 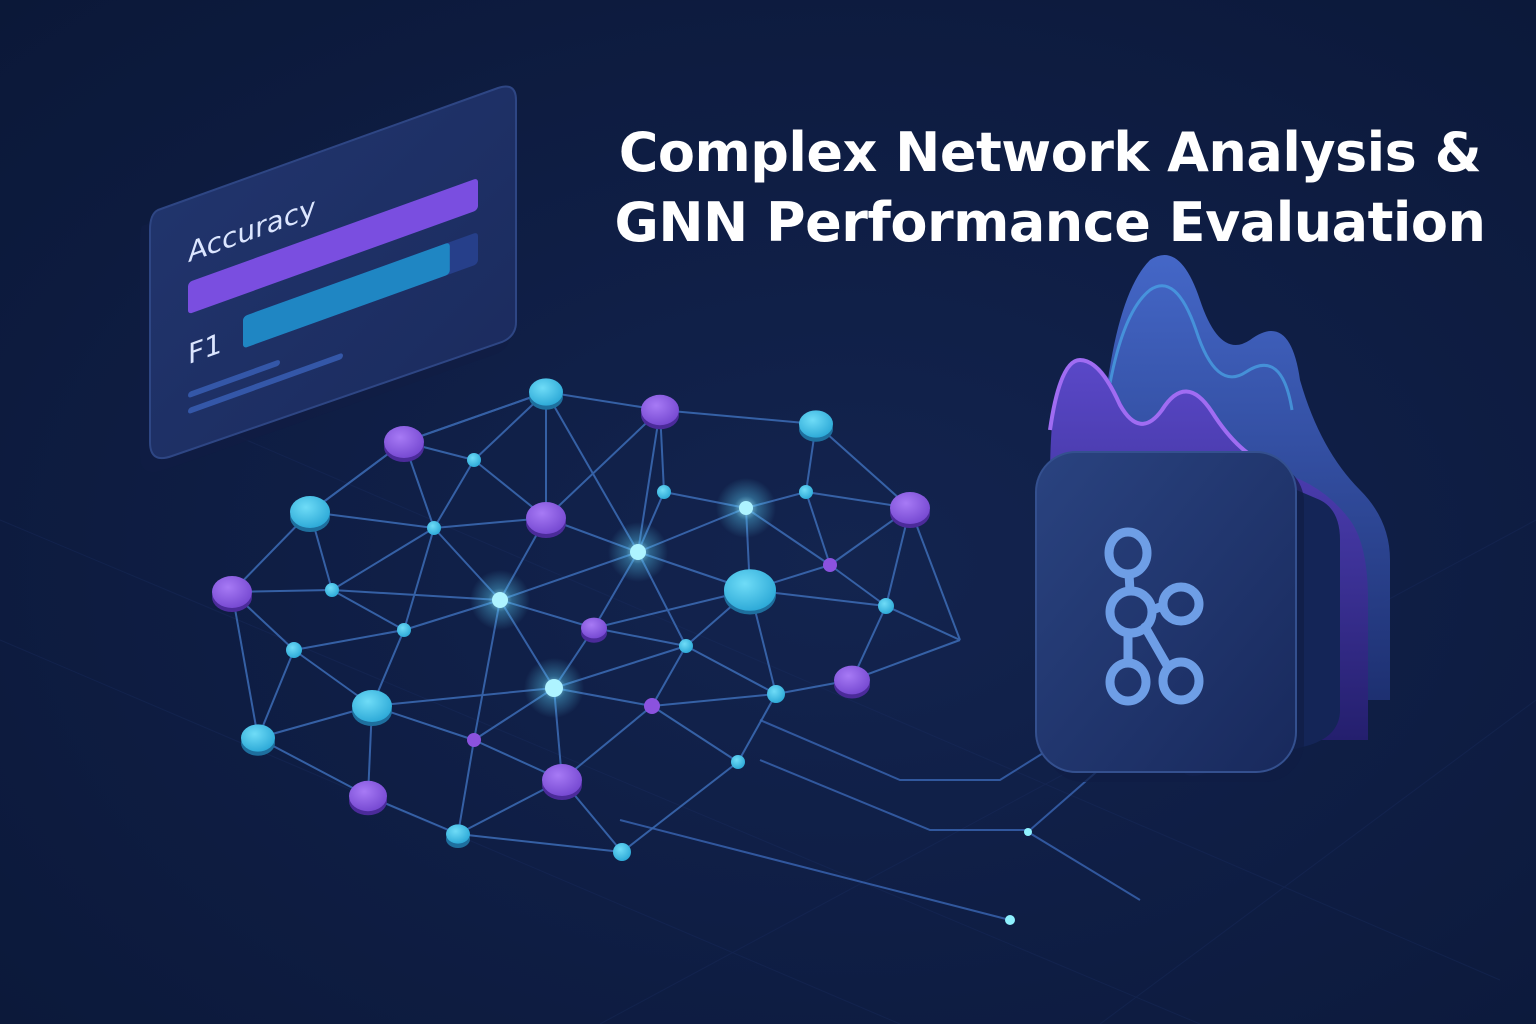 I want to click on title-line-1: Complex Network Analysis &, so click(x=1050, y=153).